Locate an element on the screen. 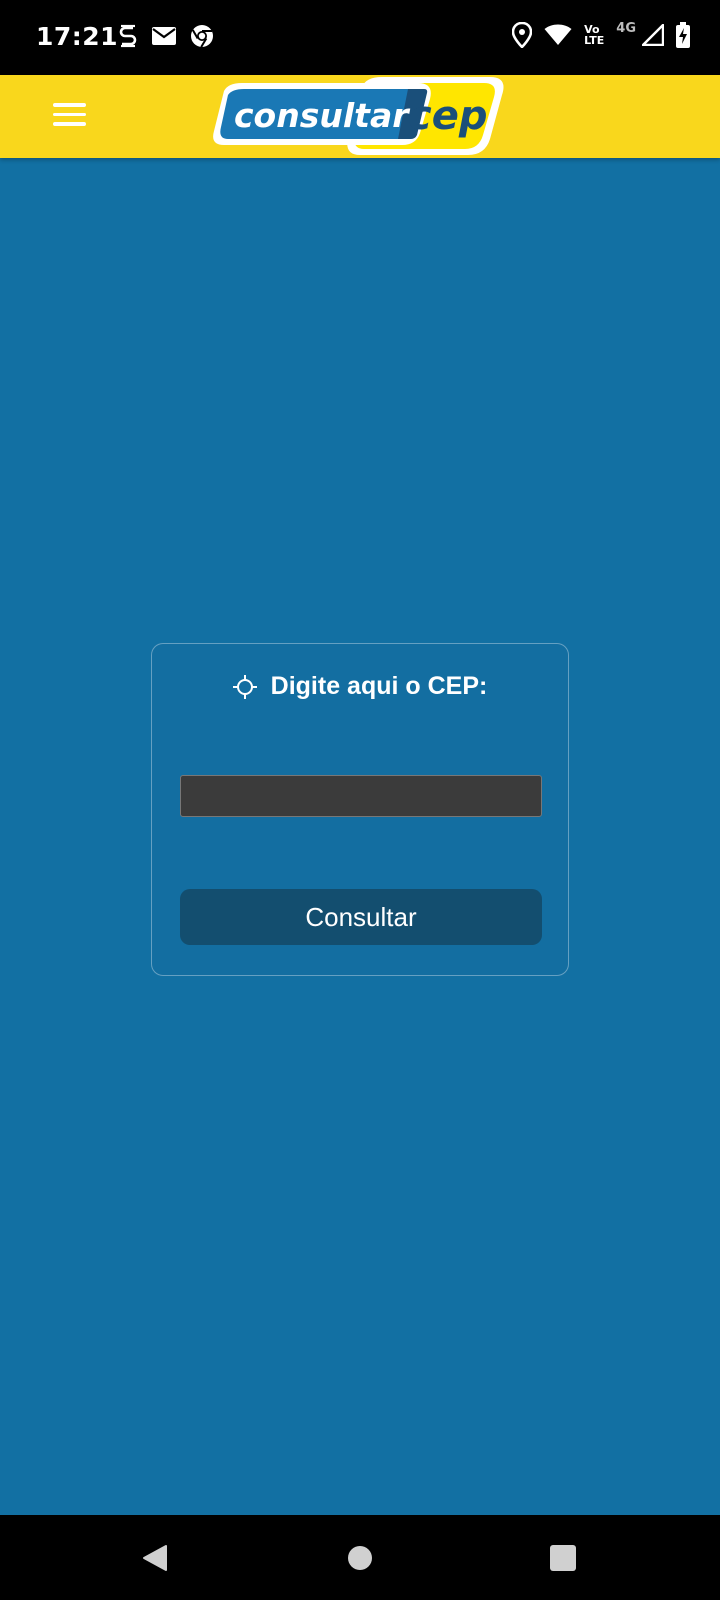 This screenshot has height=1600, width=720. status-time: 17:21 is located at coordinates (77, 36).